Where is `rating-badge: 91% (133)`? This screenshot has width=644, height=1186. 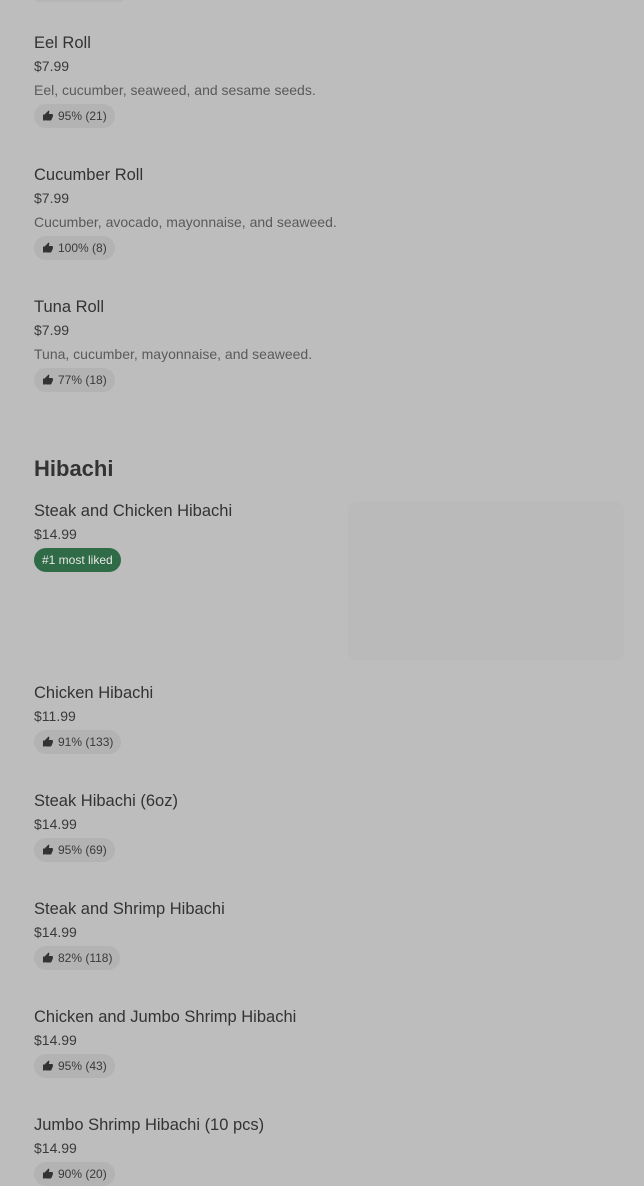 rating-badge: 91% (133) is located at coordinates (78, 742).